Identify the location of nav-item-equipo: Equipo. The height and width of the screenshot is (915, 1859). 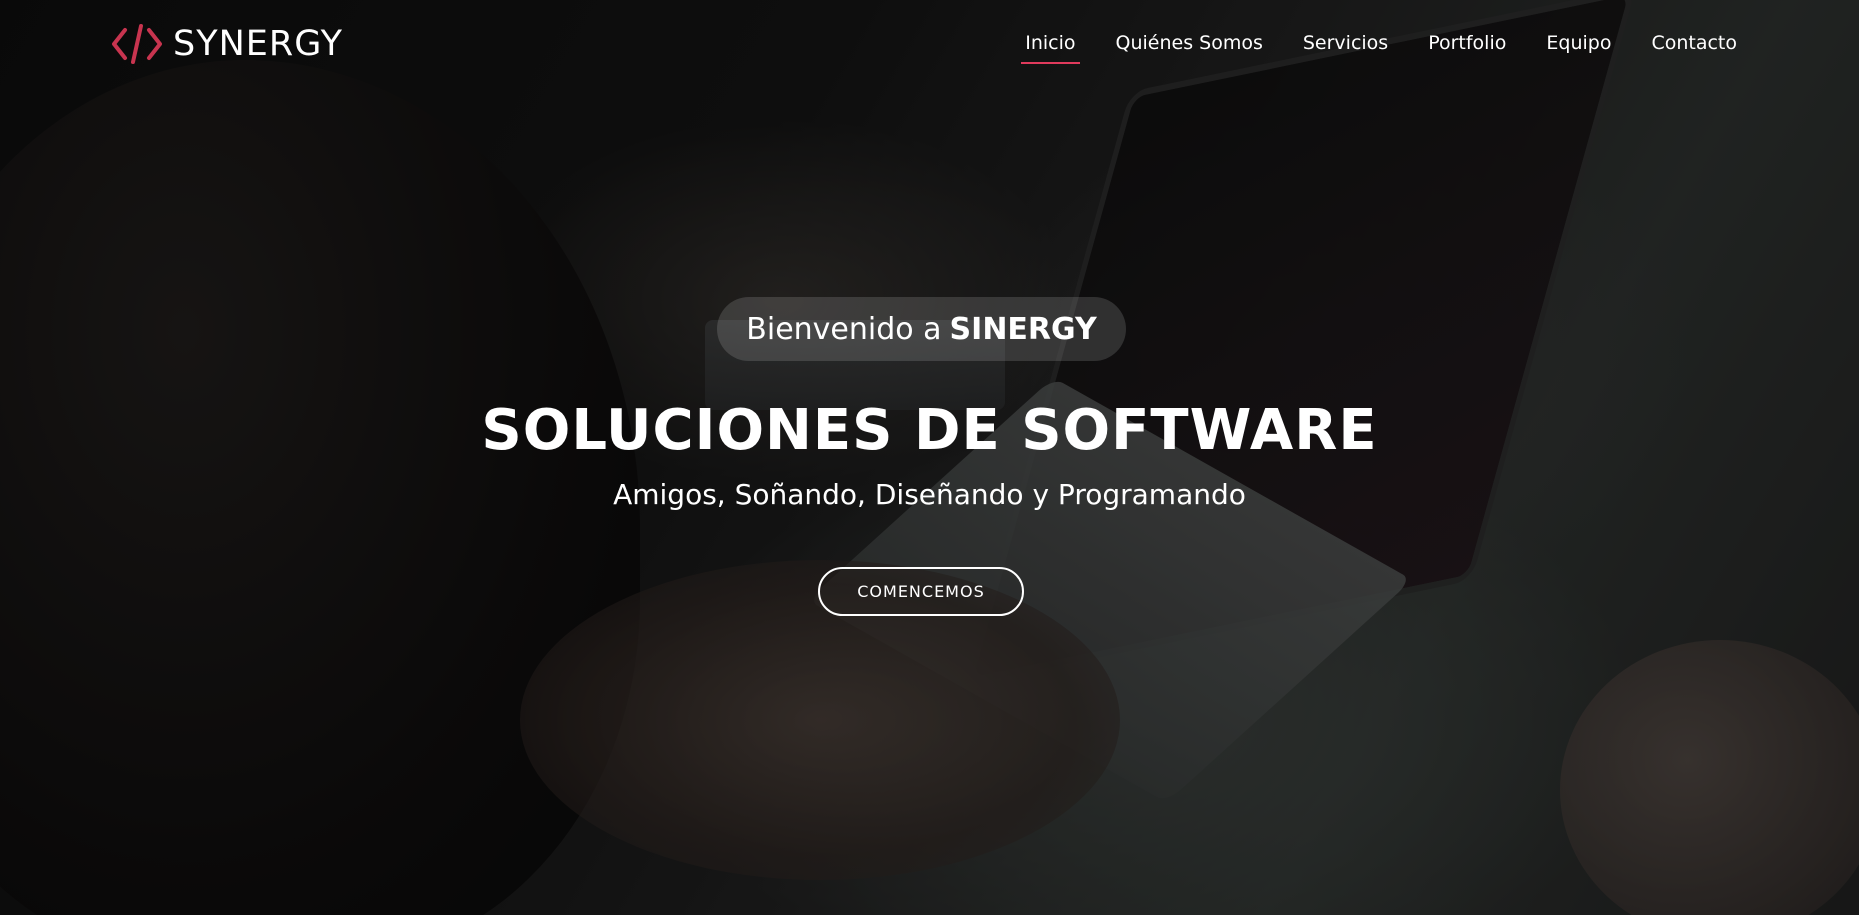
(1578, 48).